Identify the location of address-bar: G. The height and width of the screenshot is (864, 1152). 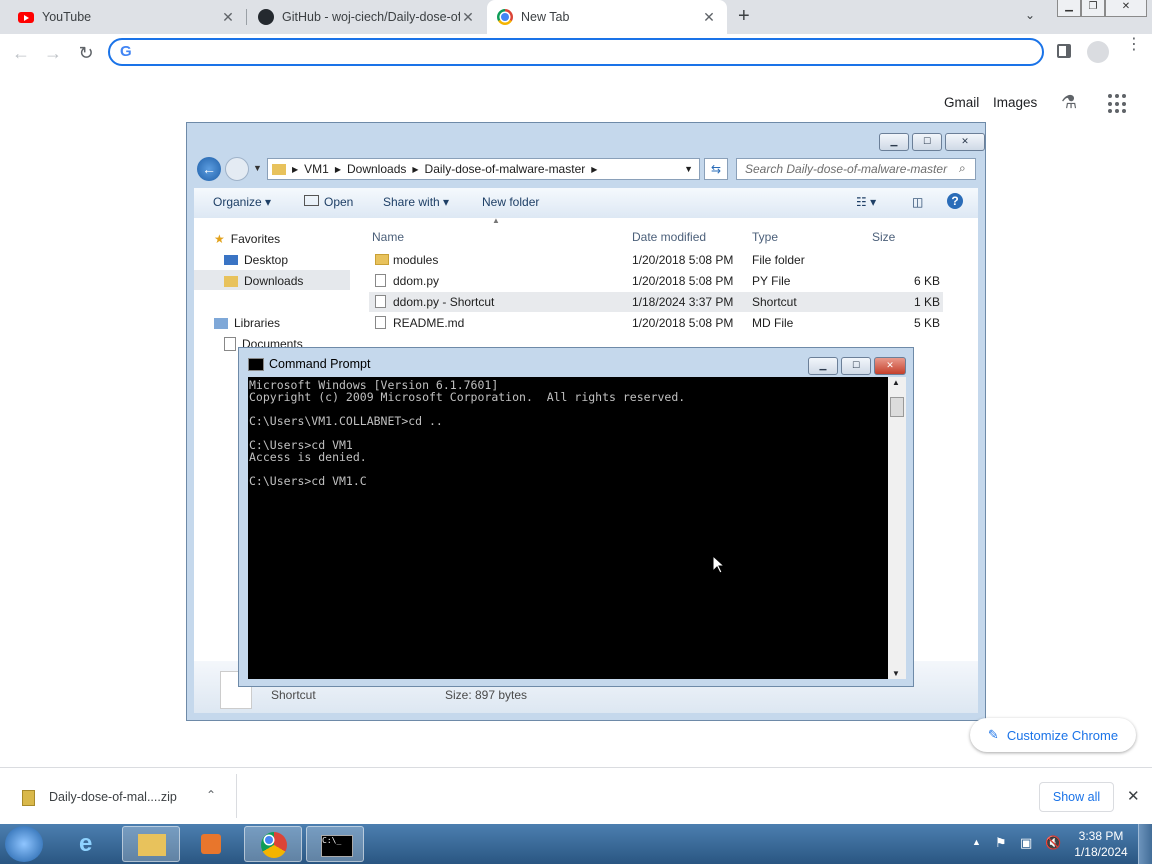
(576, 52).